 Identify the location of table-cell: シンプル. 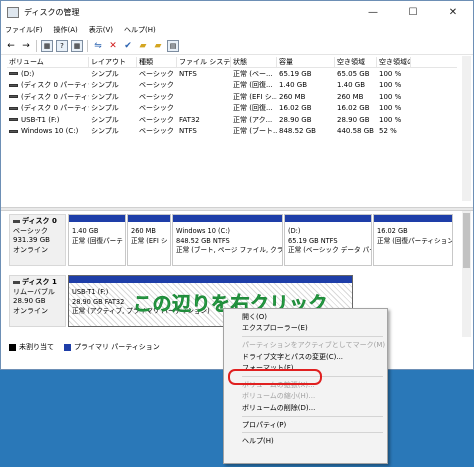
(105, 119).